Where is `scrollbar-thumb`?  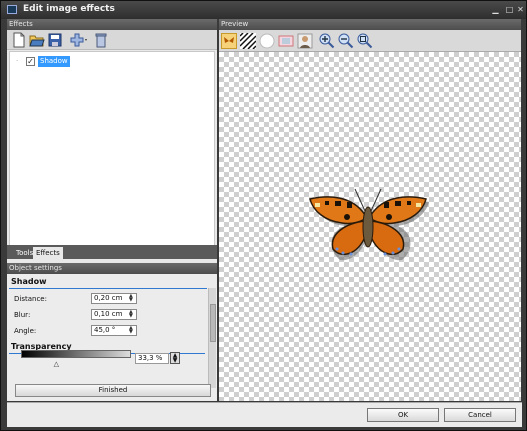 scrollbar-thumb is located at coordinates (213, 323).